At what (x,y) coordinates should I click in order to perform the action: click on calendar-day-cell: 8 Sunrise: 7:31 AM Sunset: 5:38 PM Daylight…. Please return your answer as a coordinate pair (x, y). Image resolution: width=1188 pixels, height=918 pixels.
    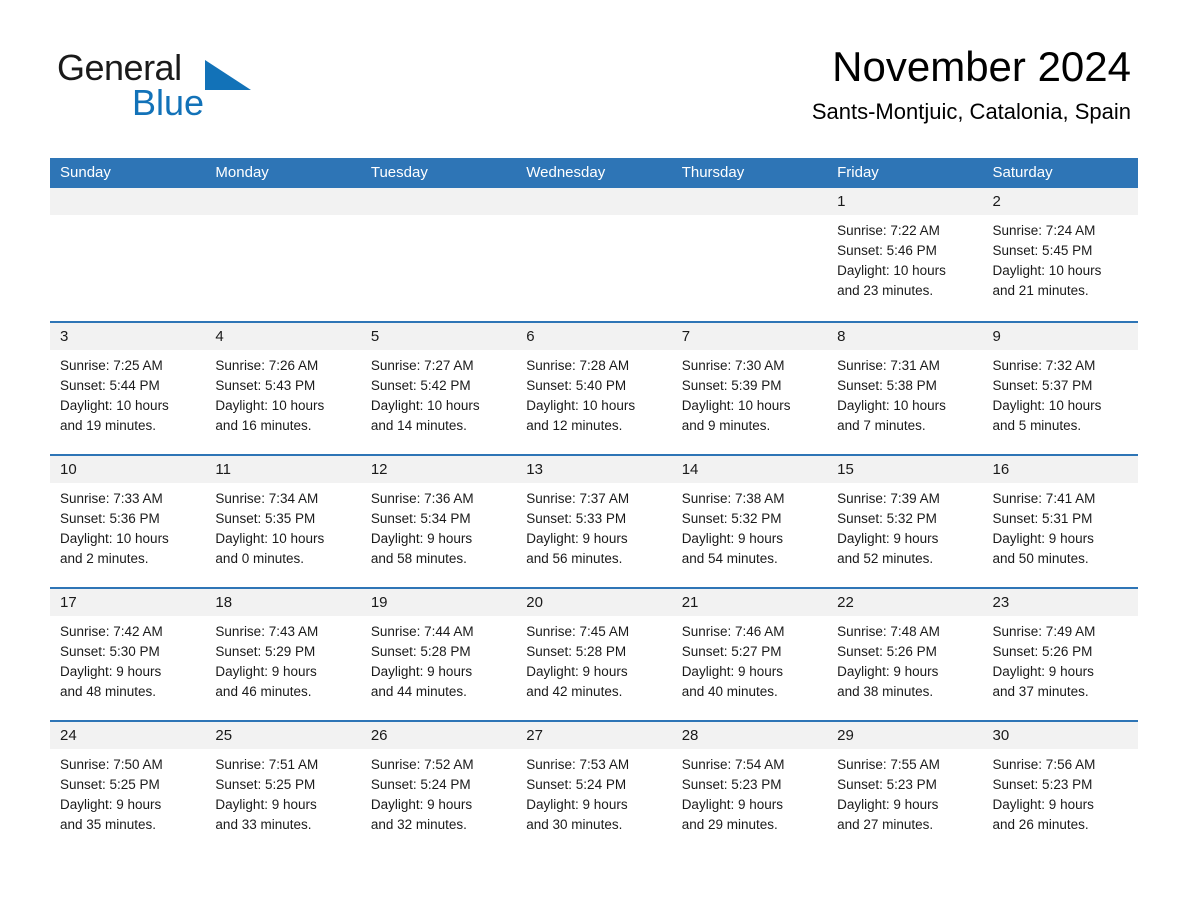
    Looking at the image, I should click on (905, 388).